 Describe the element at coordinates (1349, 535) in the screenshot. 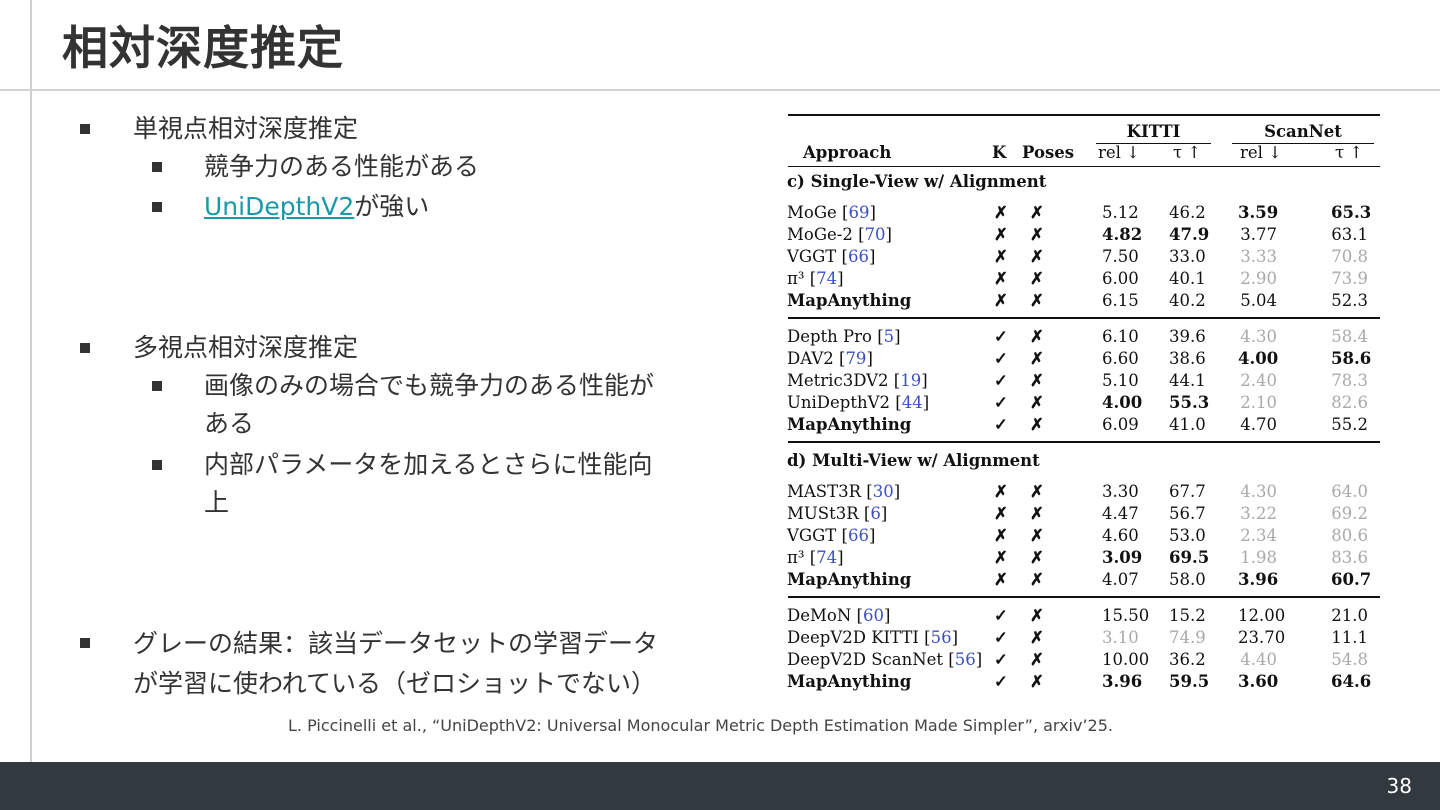

I see `value-st: 80.6` at that location.